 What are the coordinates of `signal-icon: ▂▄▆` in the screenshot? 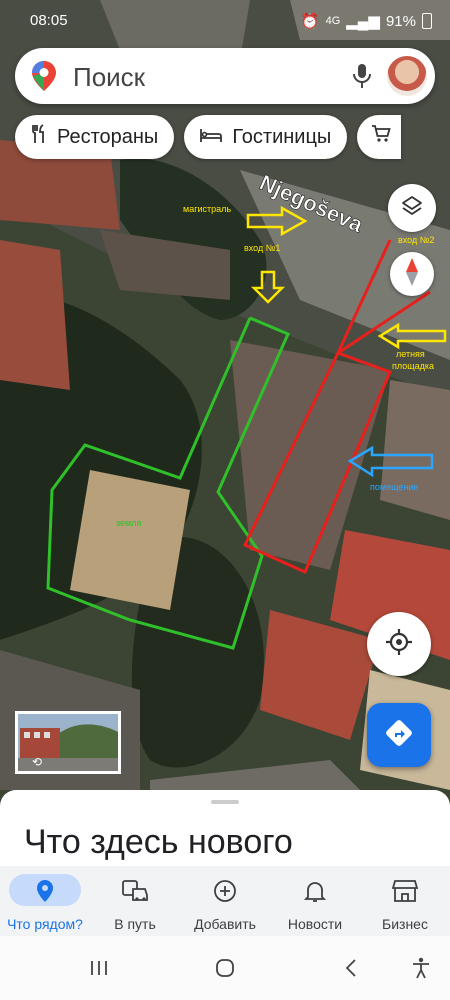 It's located at (363, 21).